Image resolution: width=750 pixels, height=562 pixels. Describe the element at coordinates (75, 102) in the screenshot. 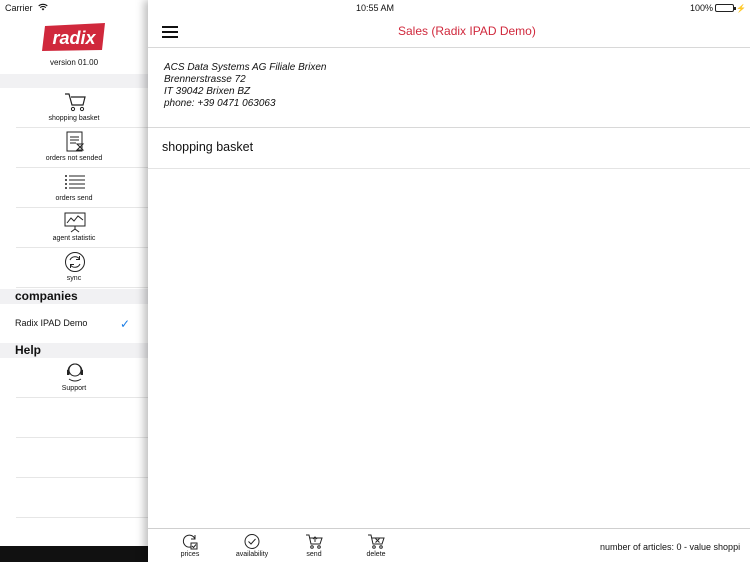

I see `shopping-cart-icon` at that location.